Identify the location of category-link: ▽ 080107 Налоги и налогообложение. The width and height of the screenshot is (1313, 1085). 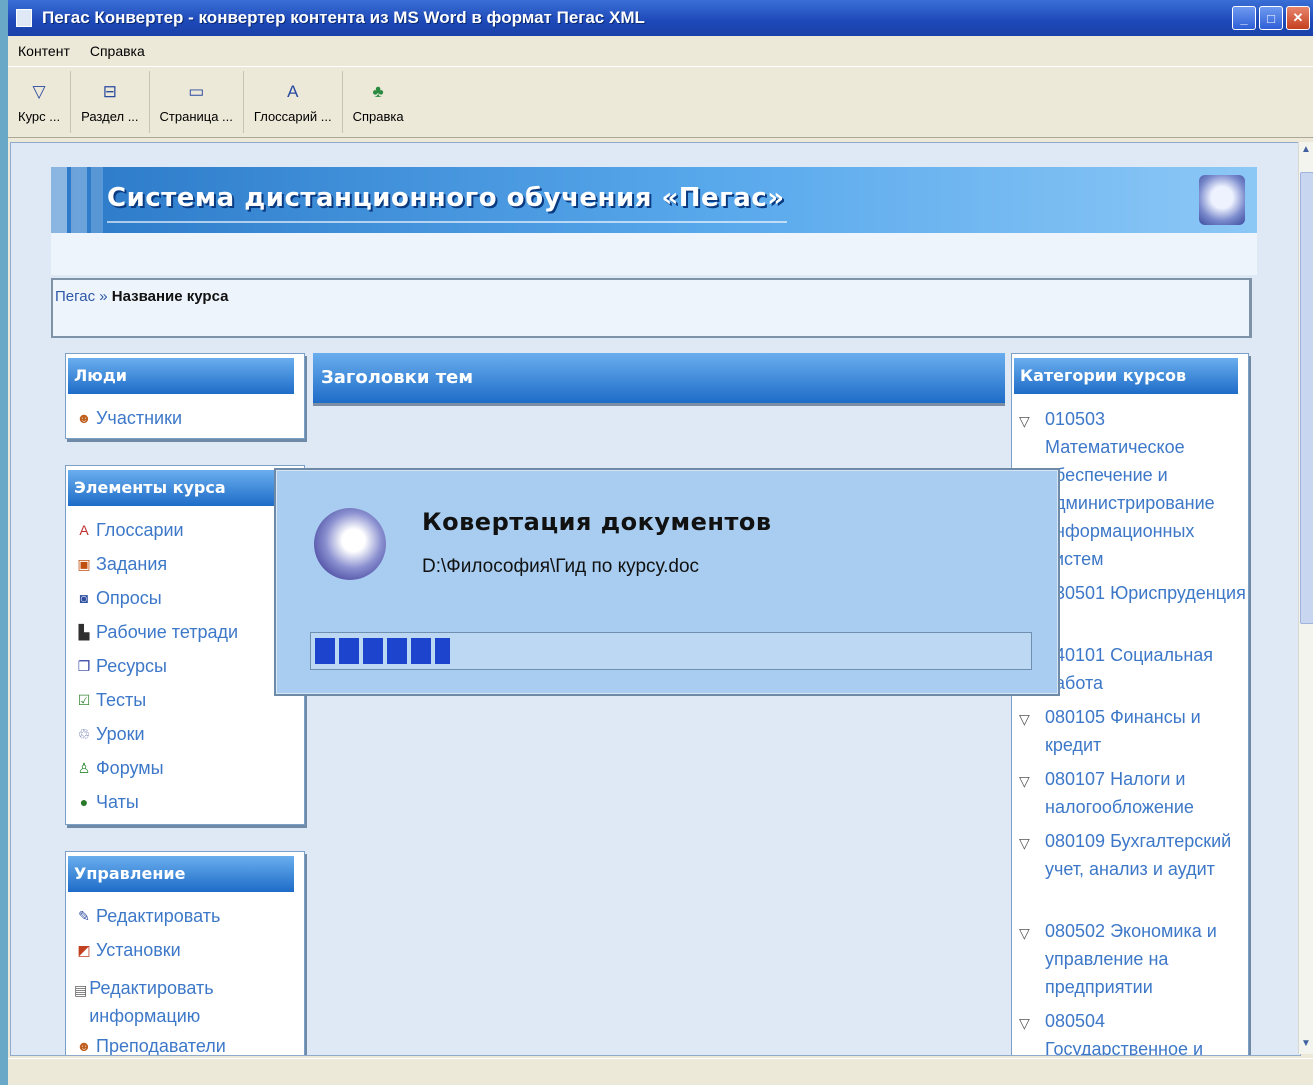
(1134, 793).